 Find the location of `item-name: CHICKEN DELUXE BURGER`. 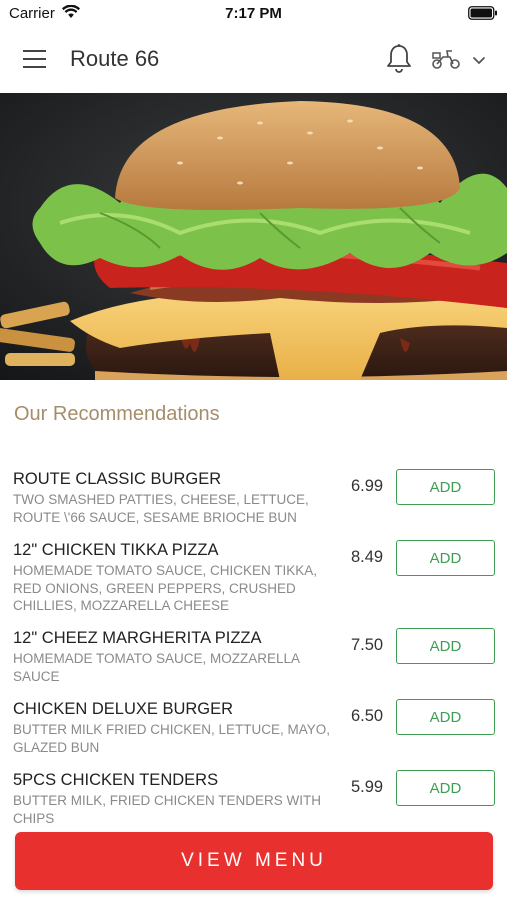

item-name: CHICKEN DELUXE BURGER is located at coordinates (123, 709).